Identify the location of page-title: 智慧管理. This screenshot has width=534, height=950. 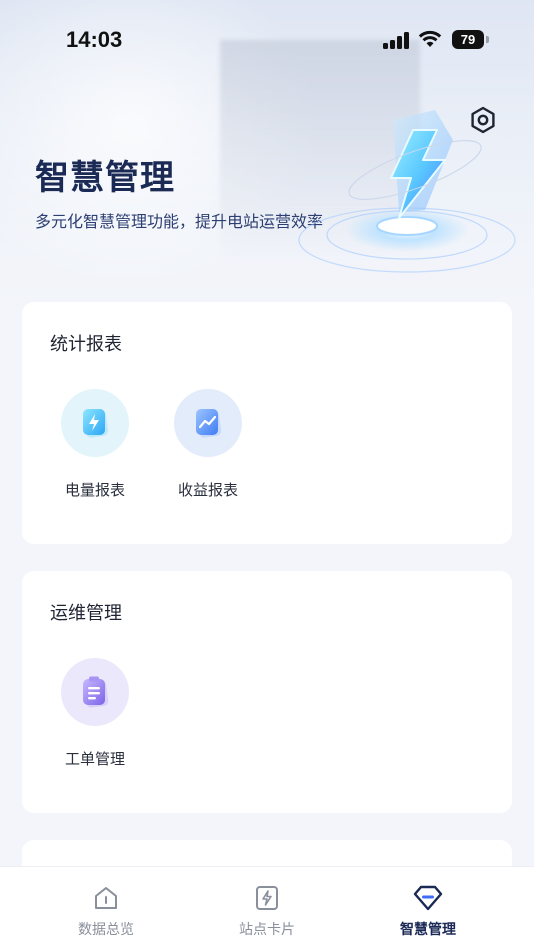
(105, 178).